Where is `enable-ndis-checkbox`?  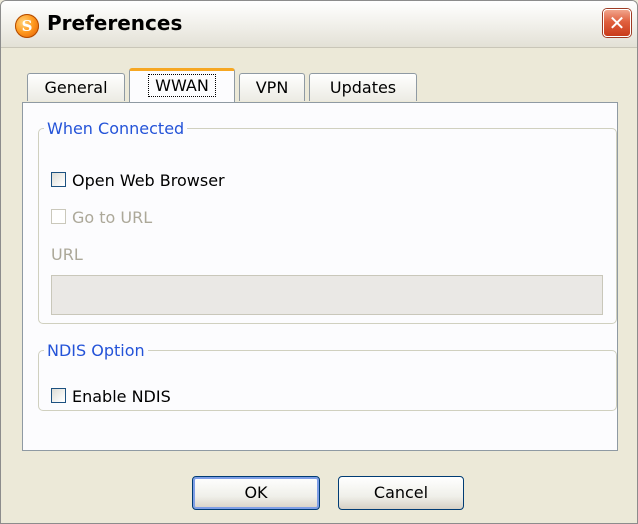
enable-ndis-checkbox is located at coordinates (58, 395).